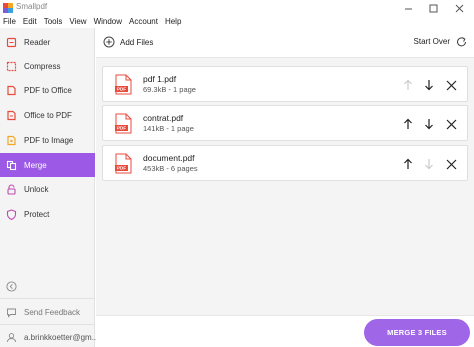  Describe the element at coordinates (11, 66) in the screenshot. I see `compress-icon` at that location.